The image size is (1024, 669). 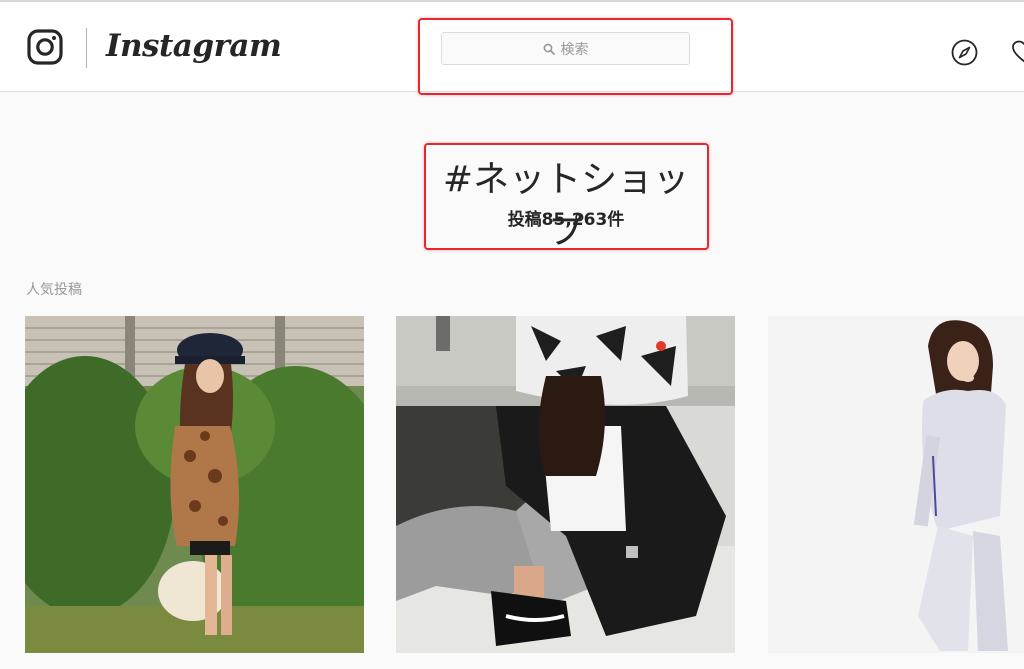 What do you see at coordinates (194, 46) in the screenshot?
I see `instagram-wordmark: Instagram` at bounding box center [194, 46].